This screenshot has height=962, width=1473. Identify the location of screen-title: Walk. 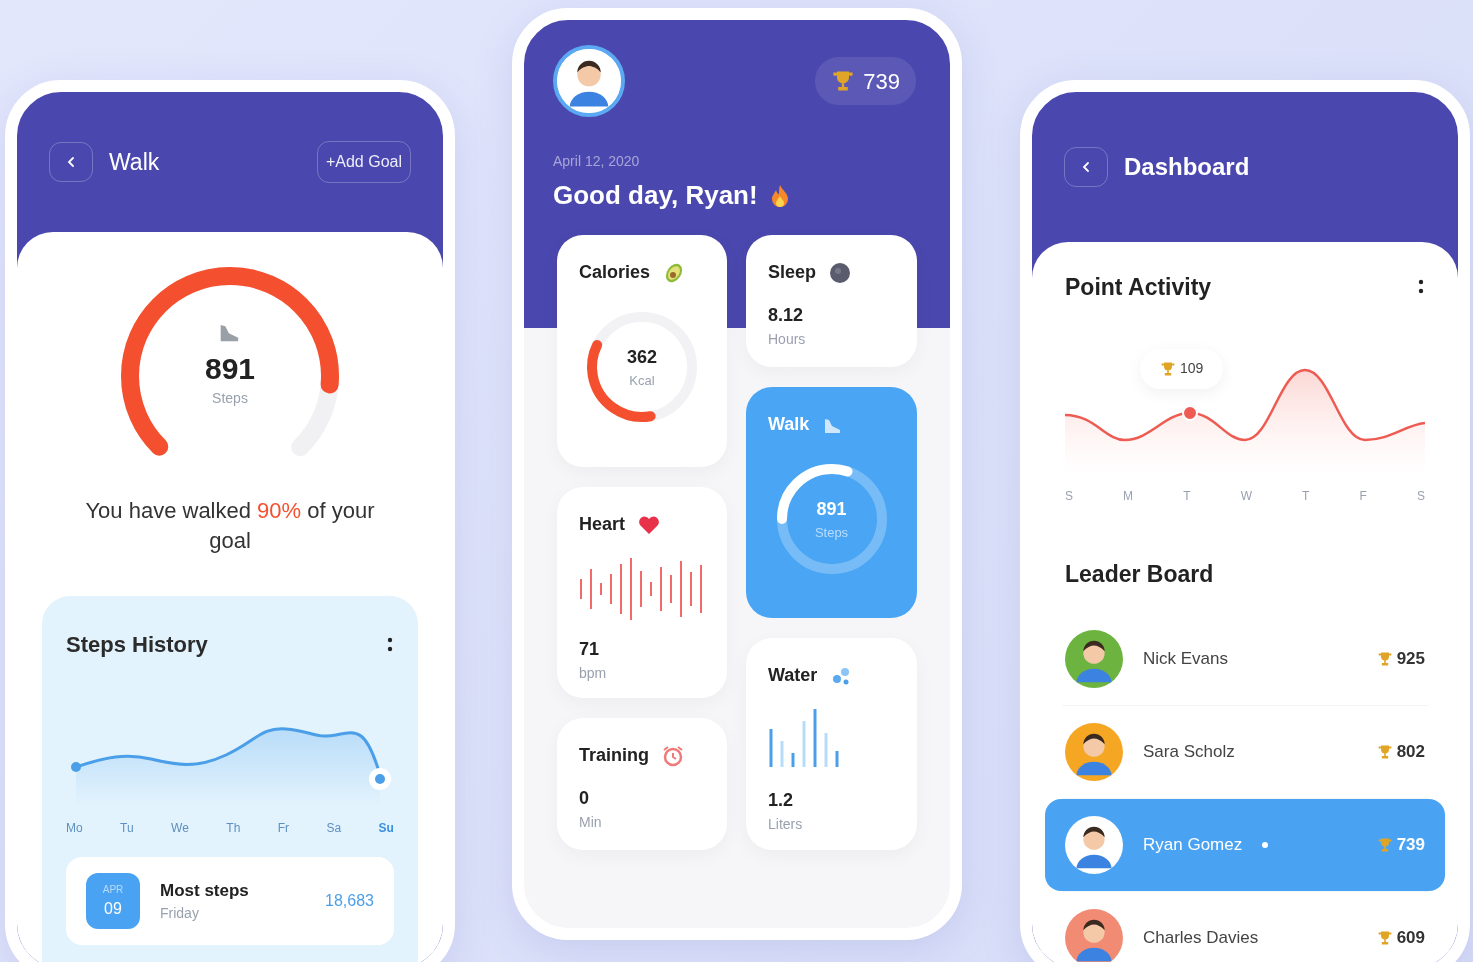
(134, 162).